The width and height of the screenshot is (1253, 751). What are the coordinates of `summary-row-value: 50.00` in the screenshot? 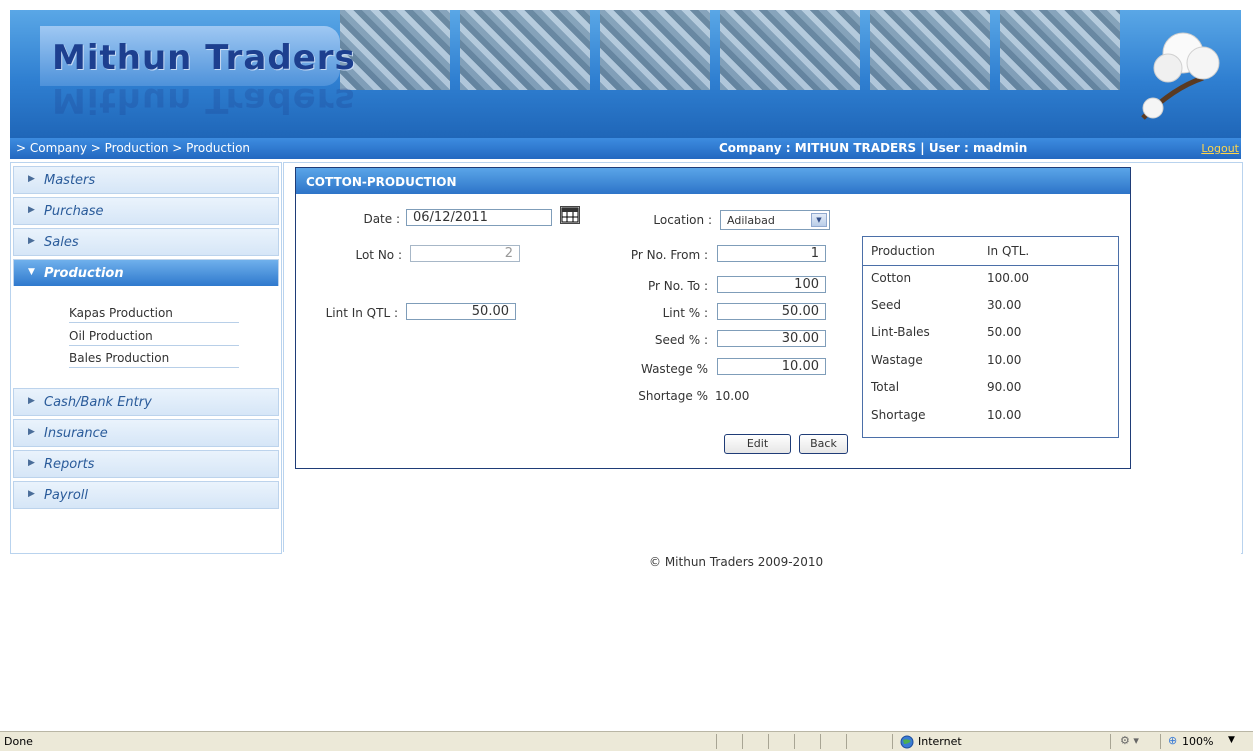 It's located at (1004, 332).